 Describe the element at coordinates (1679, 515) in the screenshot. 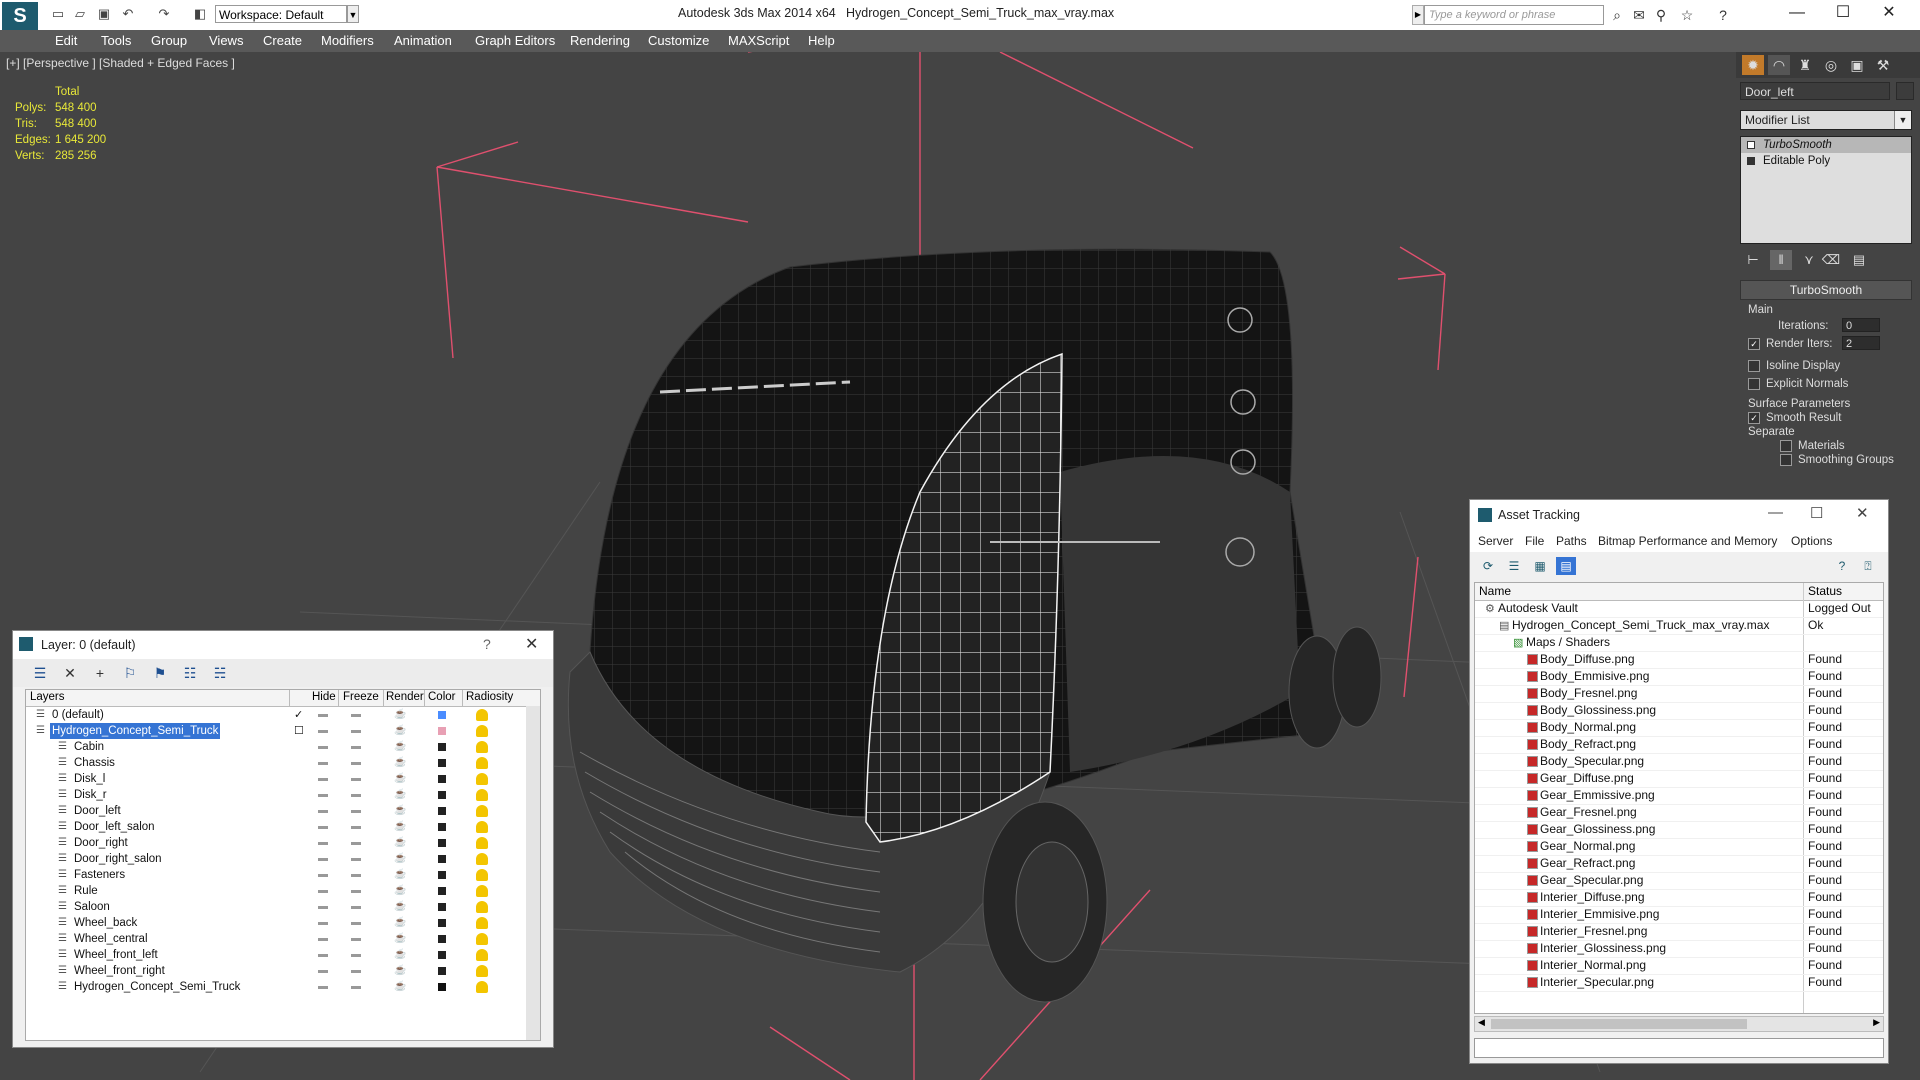

I see `asset-window-titlebar: Asset Tracking — ☐ ✕` at that location.